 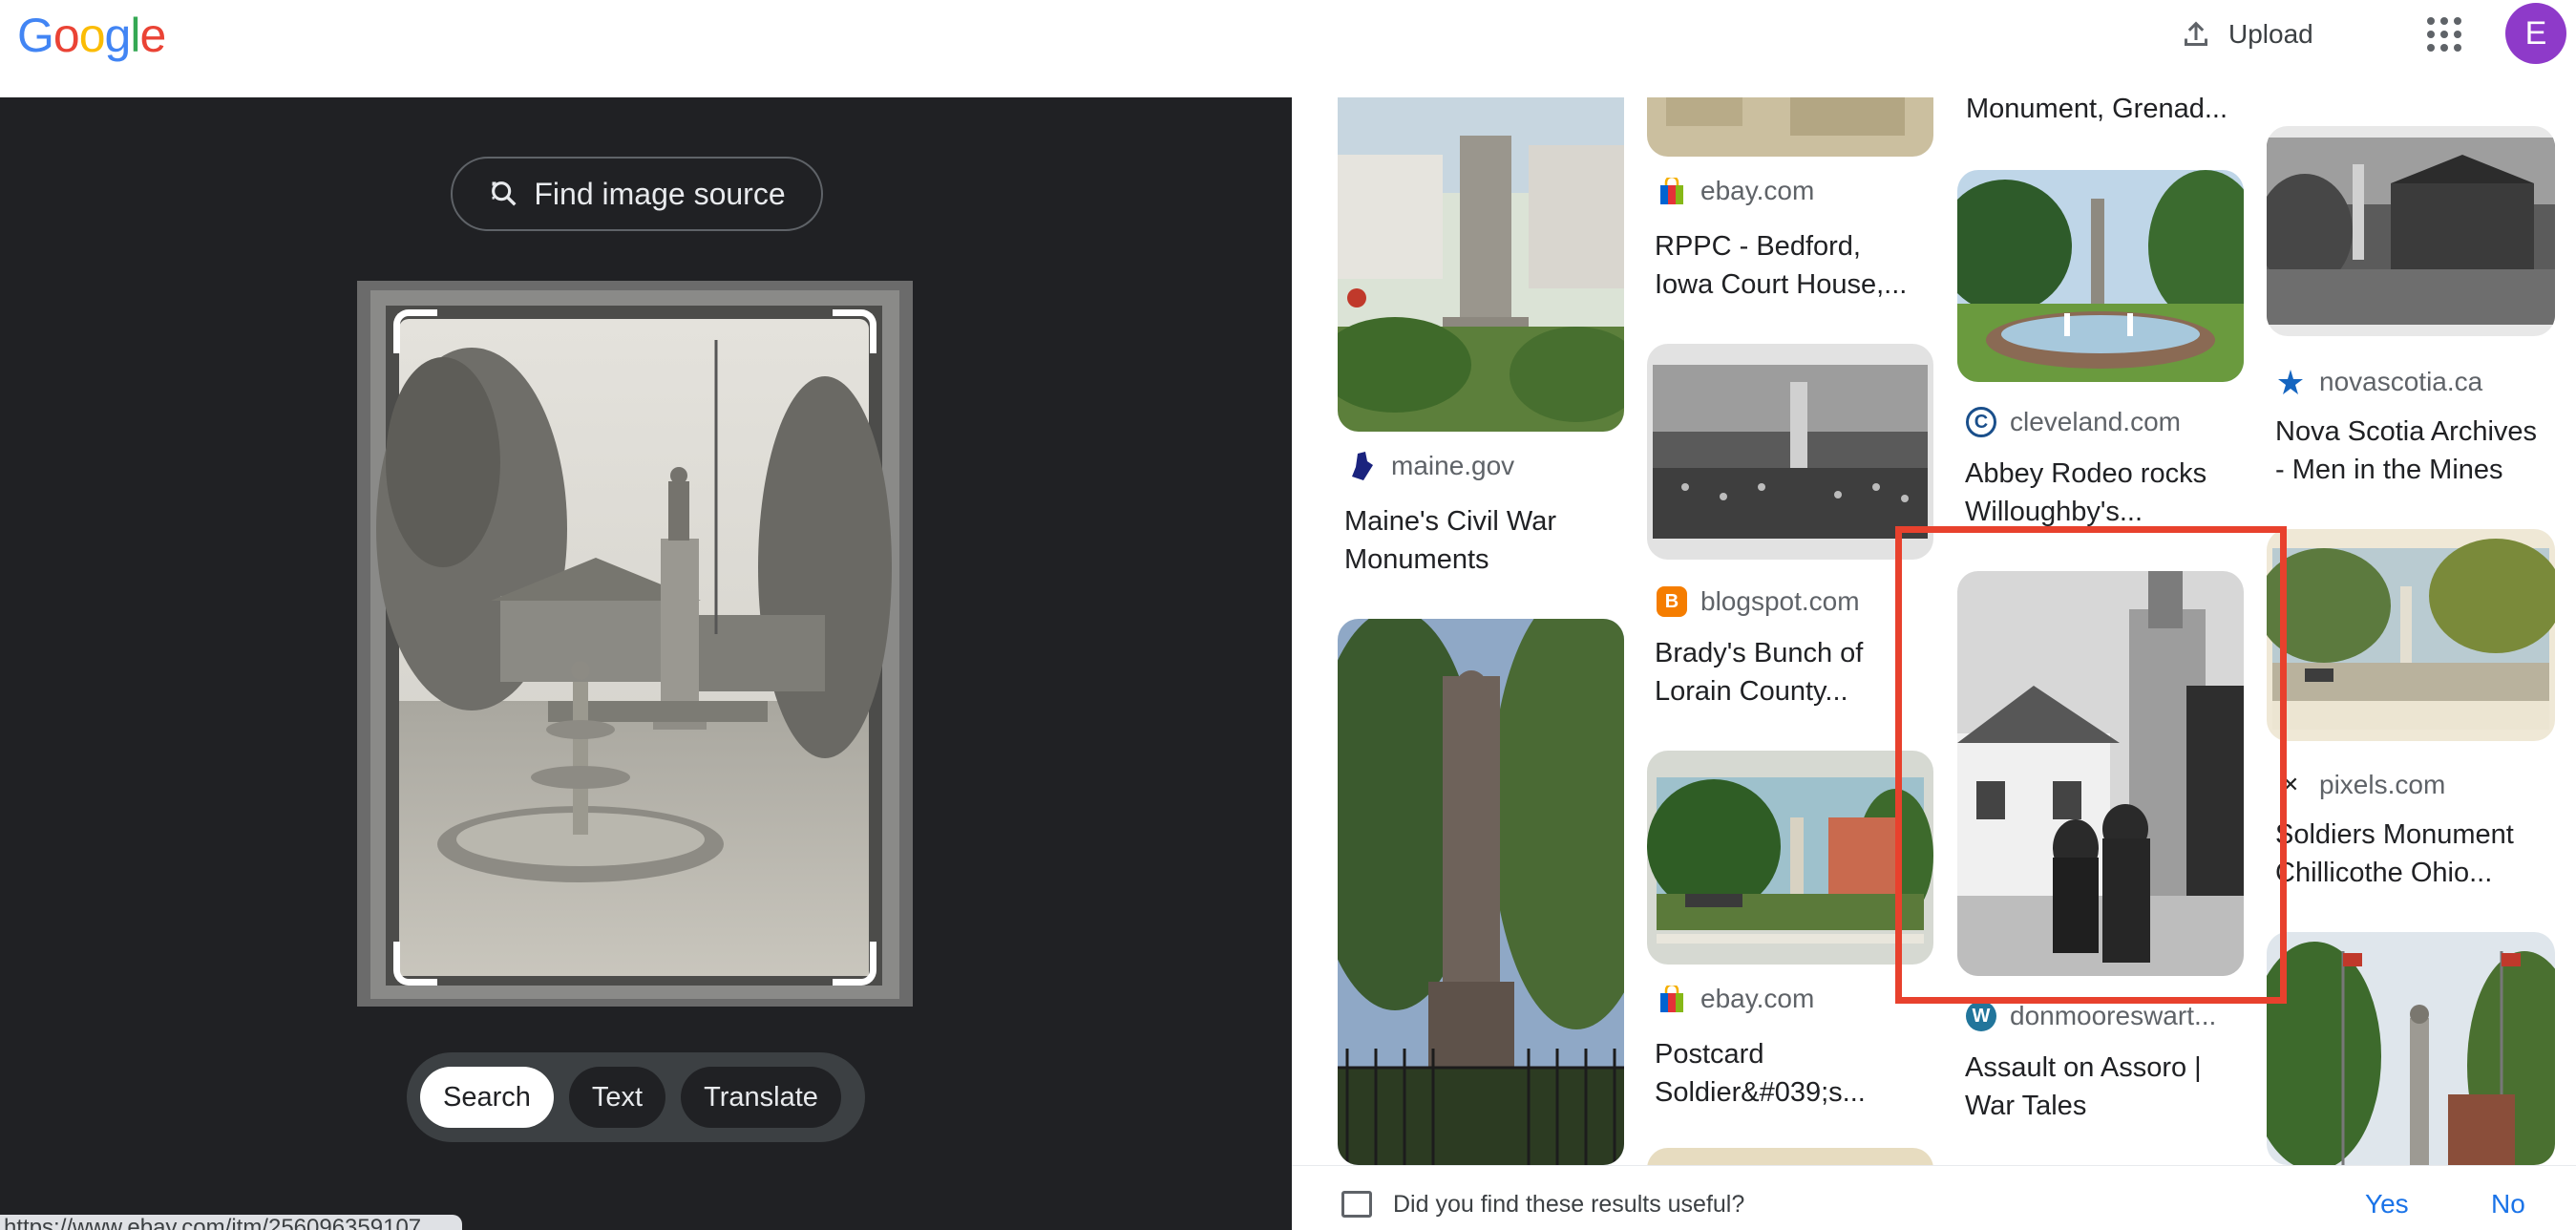 What do you see at coordinates (35, 35) in the screenshot?
I see `logo-letter: G` at bounding box center [35, 35].